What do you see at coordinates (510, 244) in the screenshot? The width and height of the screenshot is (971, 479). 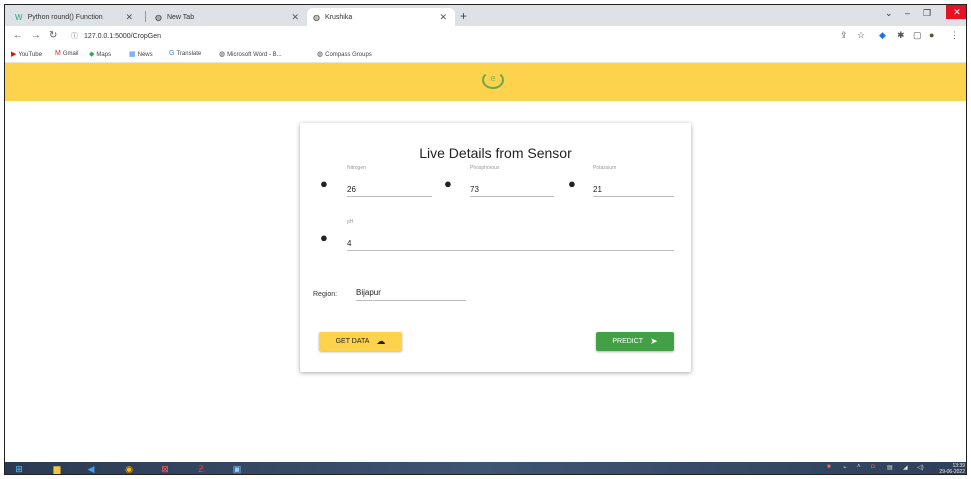 I see `ph-input` at bounding box center [510, 244].